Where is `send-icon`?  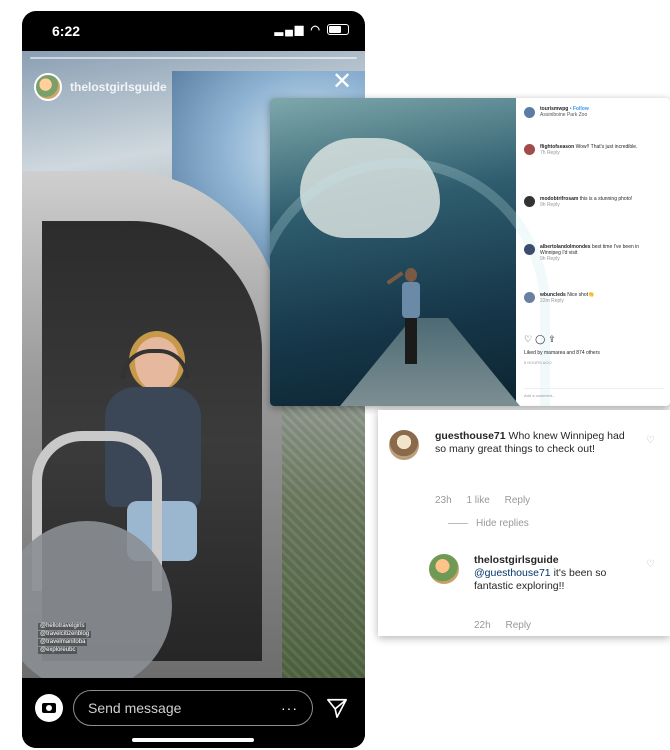
send-icon is located at coordinates (337, 708).